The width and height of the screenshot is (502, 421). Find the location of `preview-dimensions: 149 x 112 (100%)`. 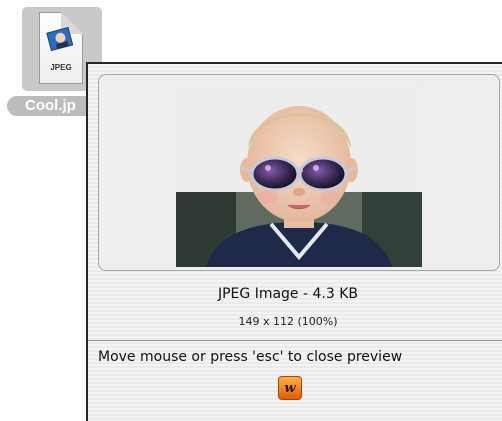

preview-dimensions: 149 x 112 (100%) is located at coordinates (288, 321).